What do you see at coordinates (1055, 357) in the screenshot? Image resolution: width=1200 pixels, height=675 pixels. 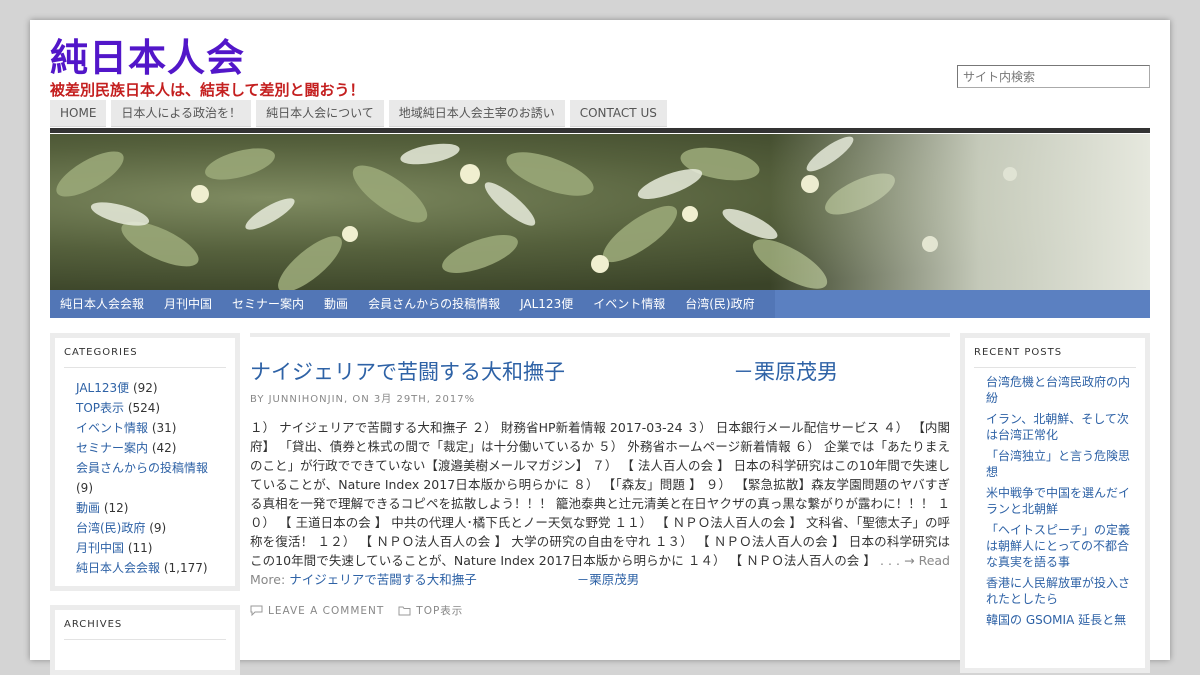 I see `recent-posts-title: RECENT POSTS` at bounding box center [1055, 357].